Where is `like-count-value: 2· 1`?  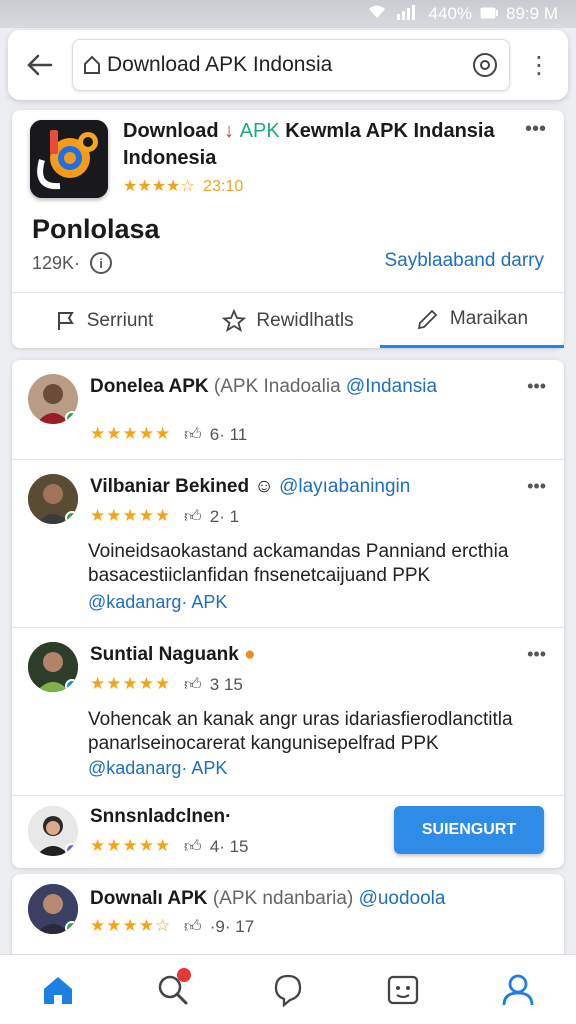 like-count-value: 2· 1 is located at coordinates (224, 516).